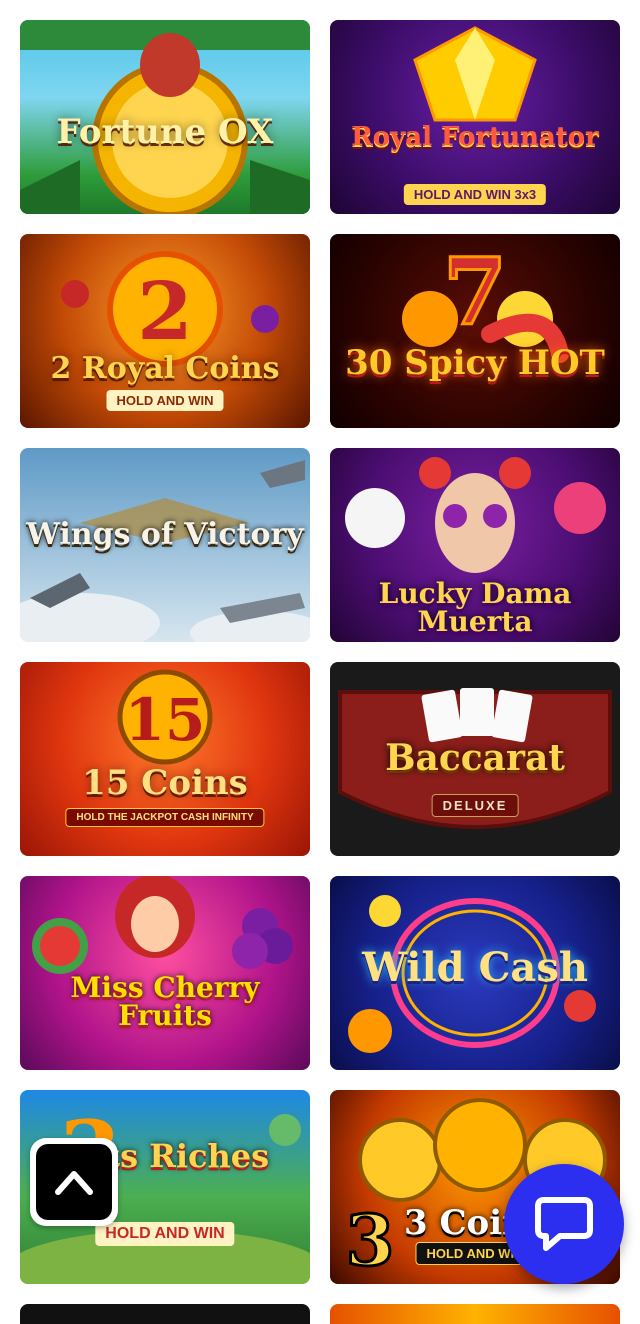 The height and width of the screenshot is (1324, 640). Describe the element at coordinates (475, 194) in the screenshot. I see `game-subtitle: HOLD AND WIN 3x3` at that location.